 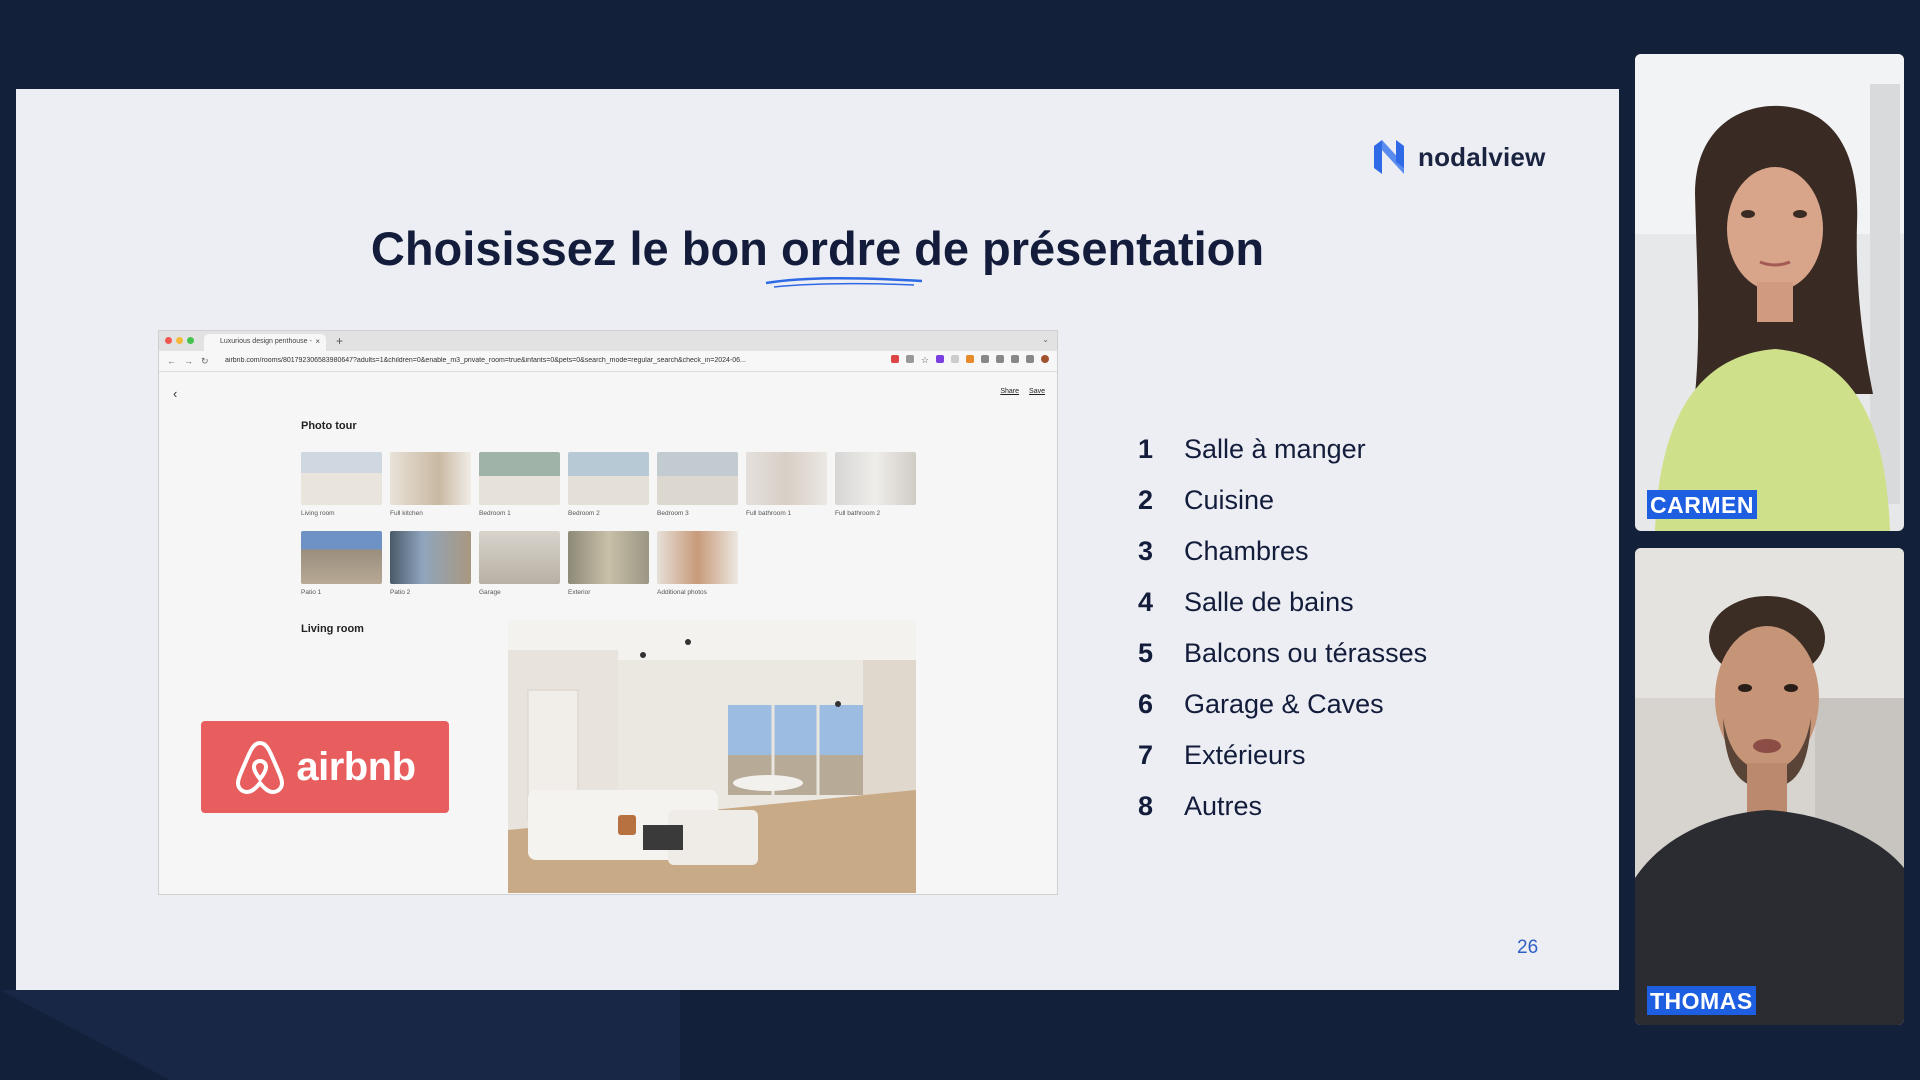 What do you see at coordinates (1010, 391) in the screenshot?
I see `share-link: Share` at bounding box center [1010, 391].